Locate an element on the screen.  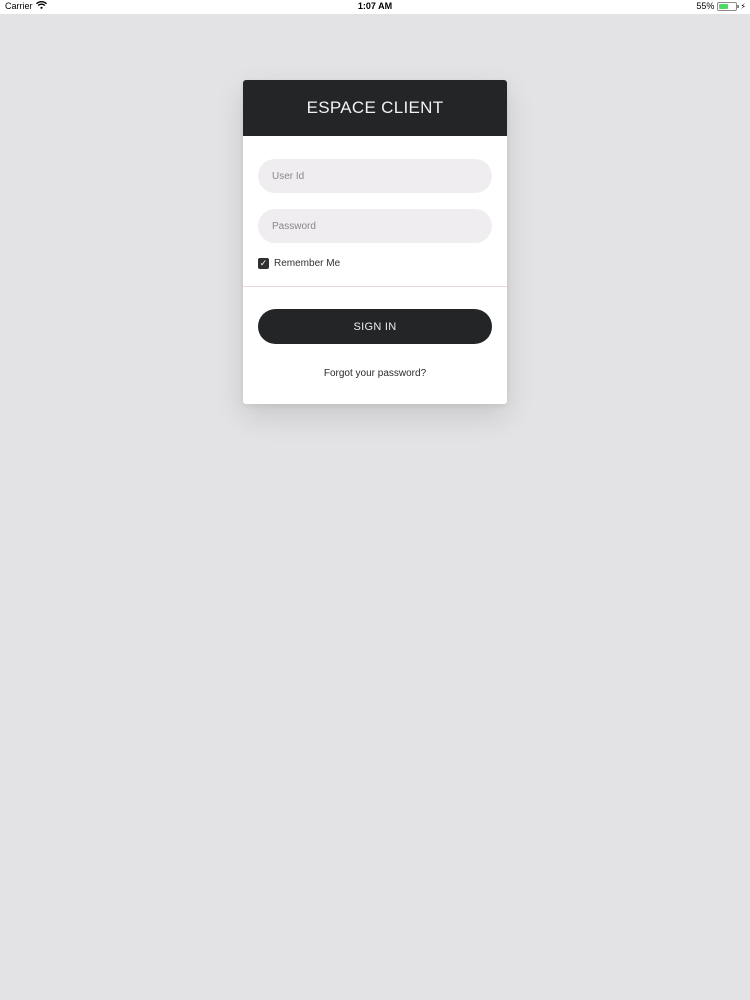
remember-me-checkbox: ✓ is located at coordinates (263, 263).